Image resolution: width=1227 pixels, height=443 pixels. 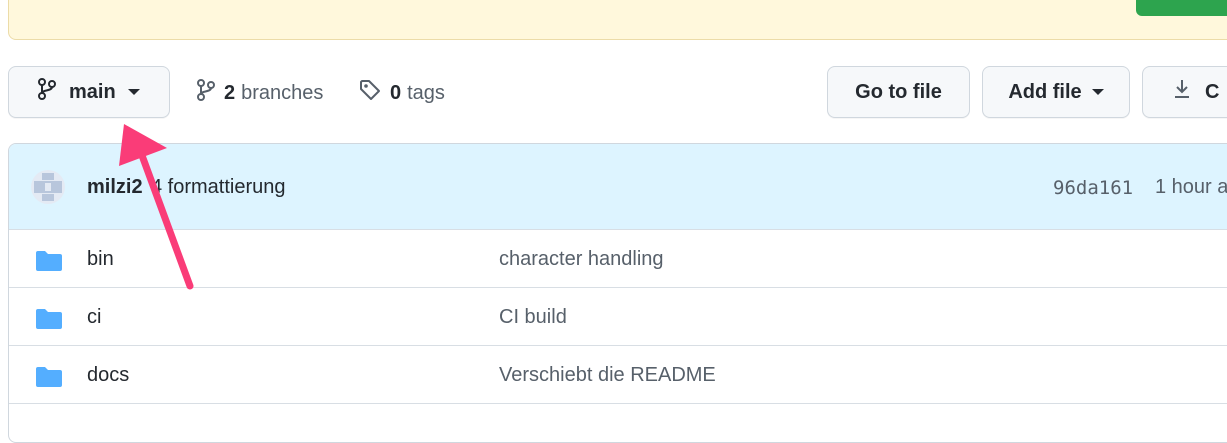 I want to click on table-row: docs Verschiebt die README, so click(x=618, y=374).